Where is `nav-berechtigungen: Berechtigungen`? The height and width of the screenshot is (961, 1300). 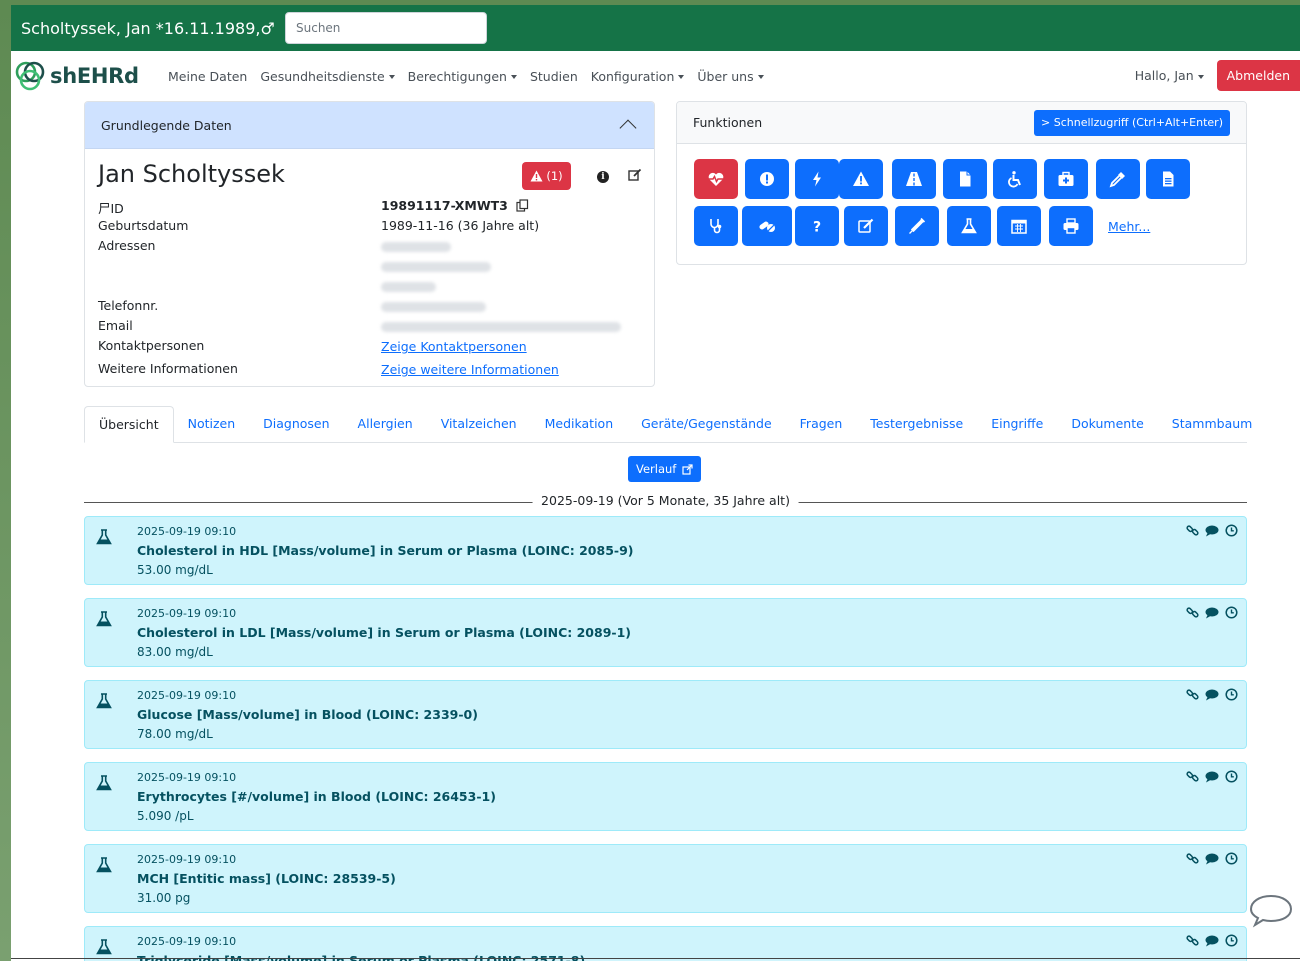 nav-berechtigungen: Berechtigungen is located at coordinates (462, 76).